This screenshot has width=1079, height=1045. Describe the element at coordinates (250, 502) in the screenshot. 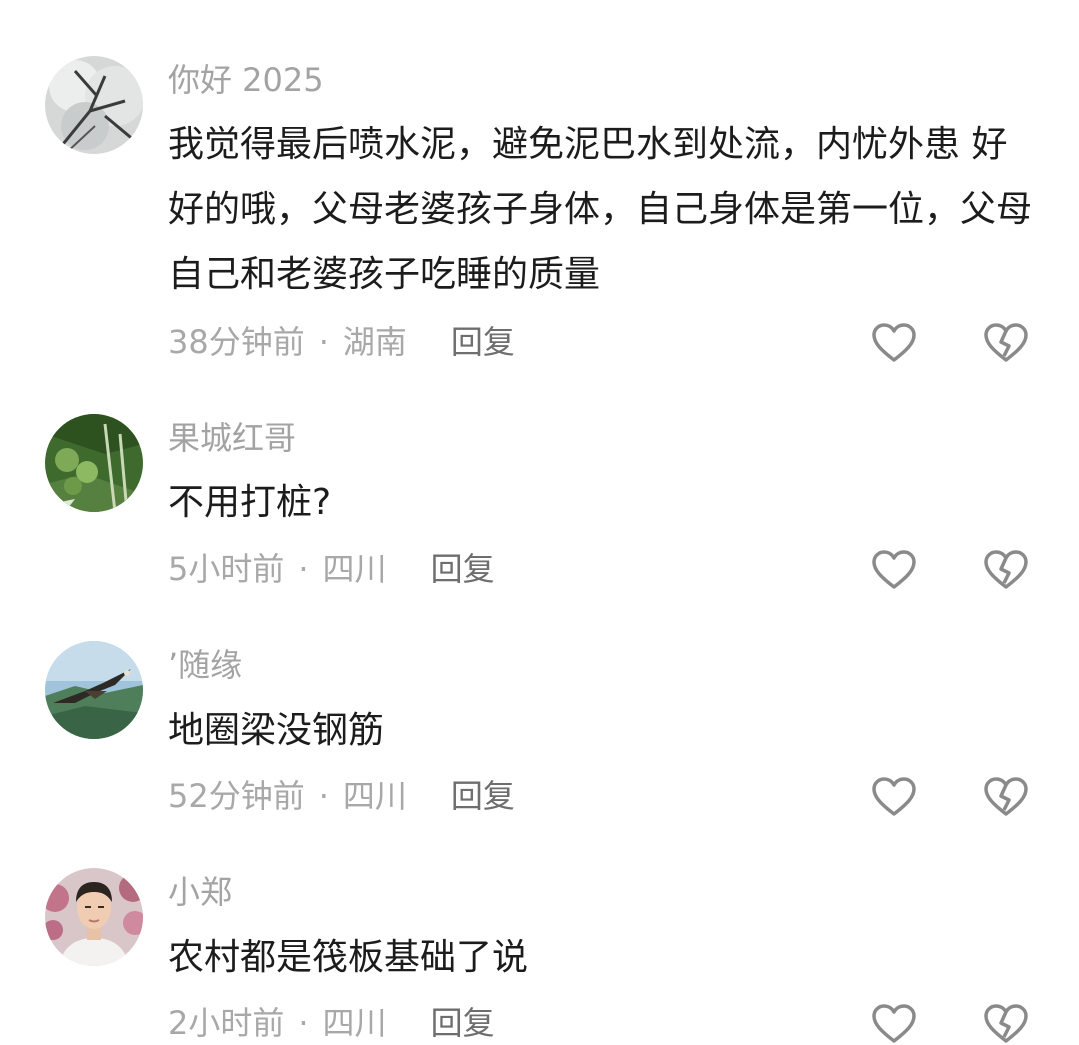

I see `comment-text: 不用打桩?` at that location.